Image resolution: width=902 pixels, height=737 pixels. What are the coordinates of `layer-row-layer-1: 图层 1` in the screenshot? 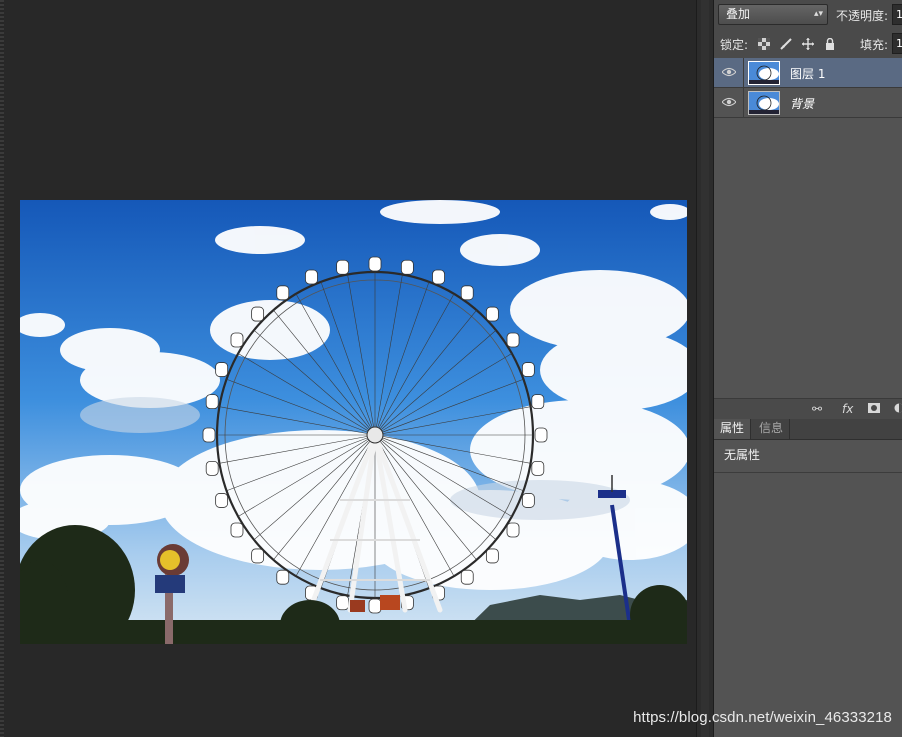 It's located at (808, 73).